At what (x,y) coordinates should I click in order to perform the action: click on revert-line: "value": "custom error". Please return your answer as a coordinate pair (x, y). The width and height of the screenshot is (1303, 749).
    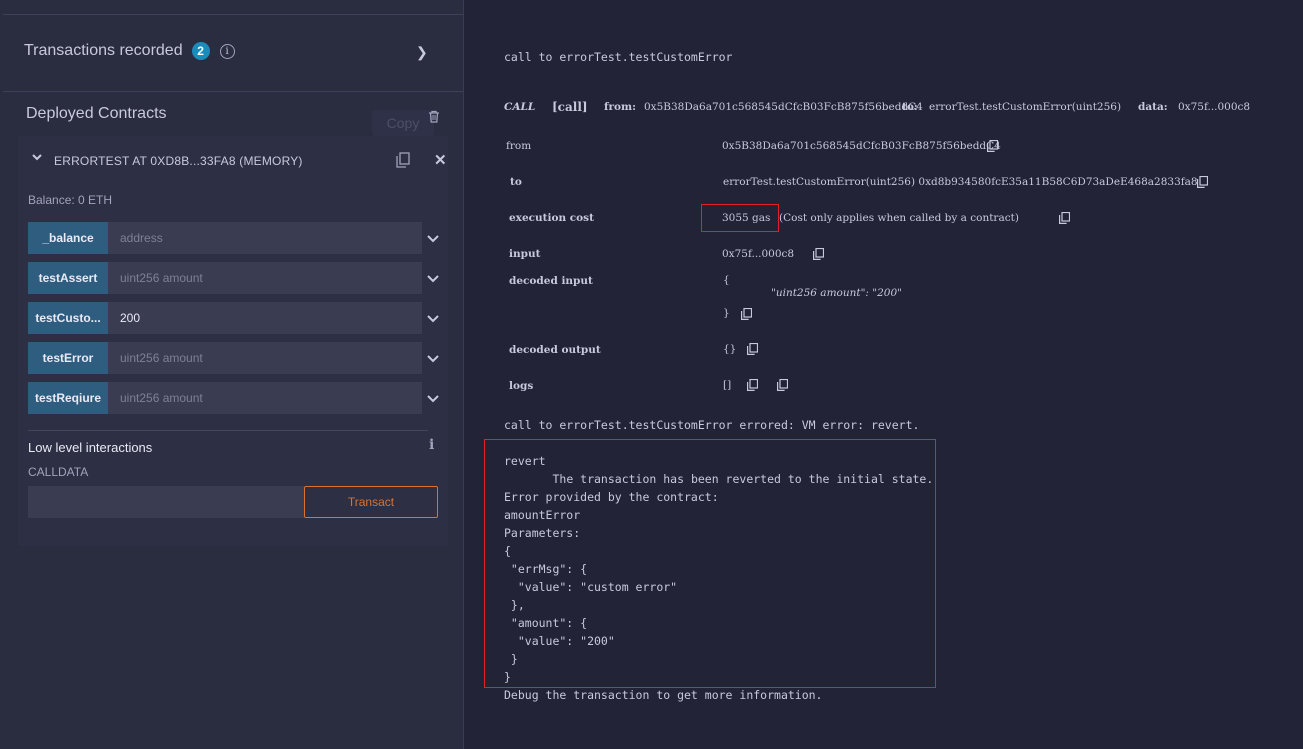
    Looking at the image, I should click on (591, 587).